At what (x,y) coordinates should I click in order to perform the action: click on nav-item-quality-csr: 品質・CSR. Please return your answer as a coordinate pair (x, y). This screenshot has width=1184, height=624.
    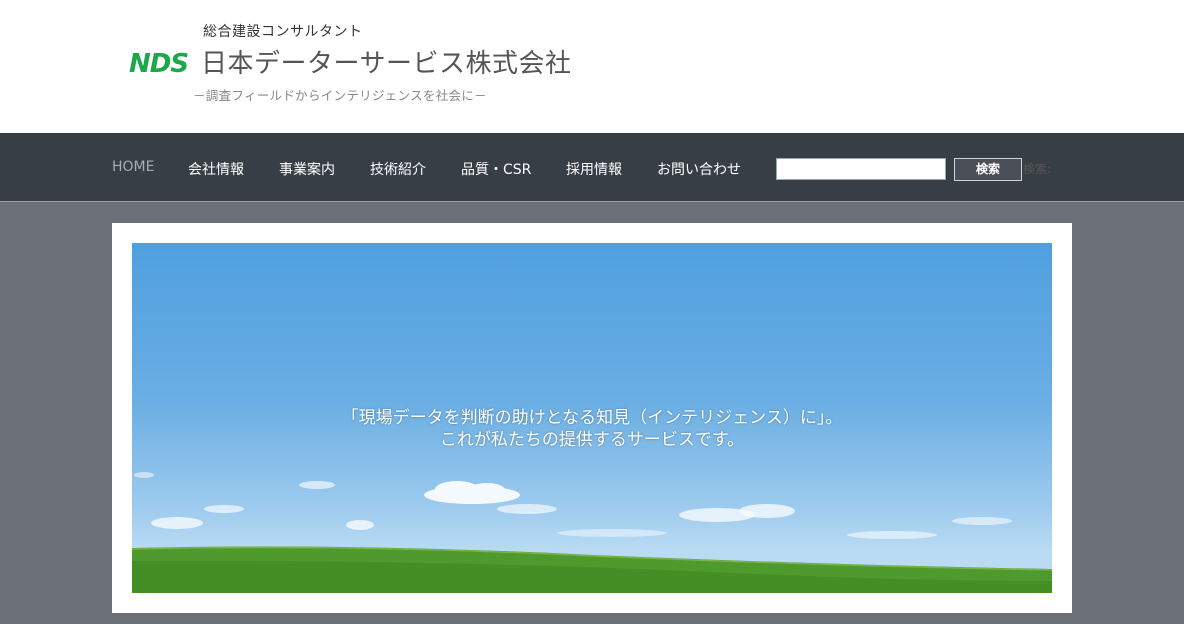
    Looking at the image, I should click on (496, 169).